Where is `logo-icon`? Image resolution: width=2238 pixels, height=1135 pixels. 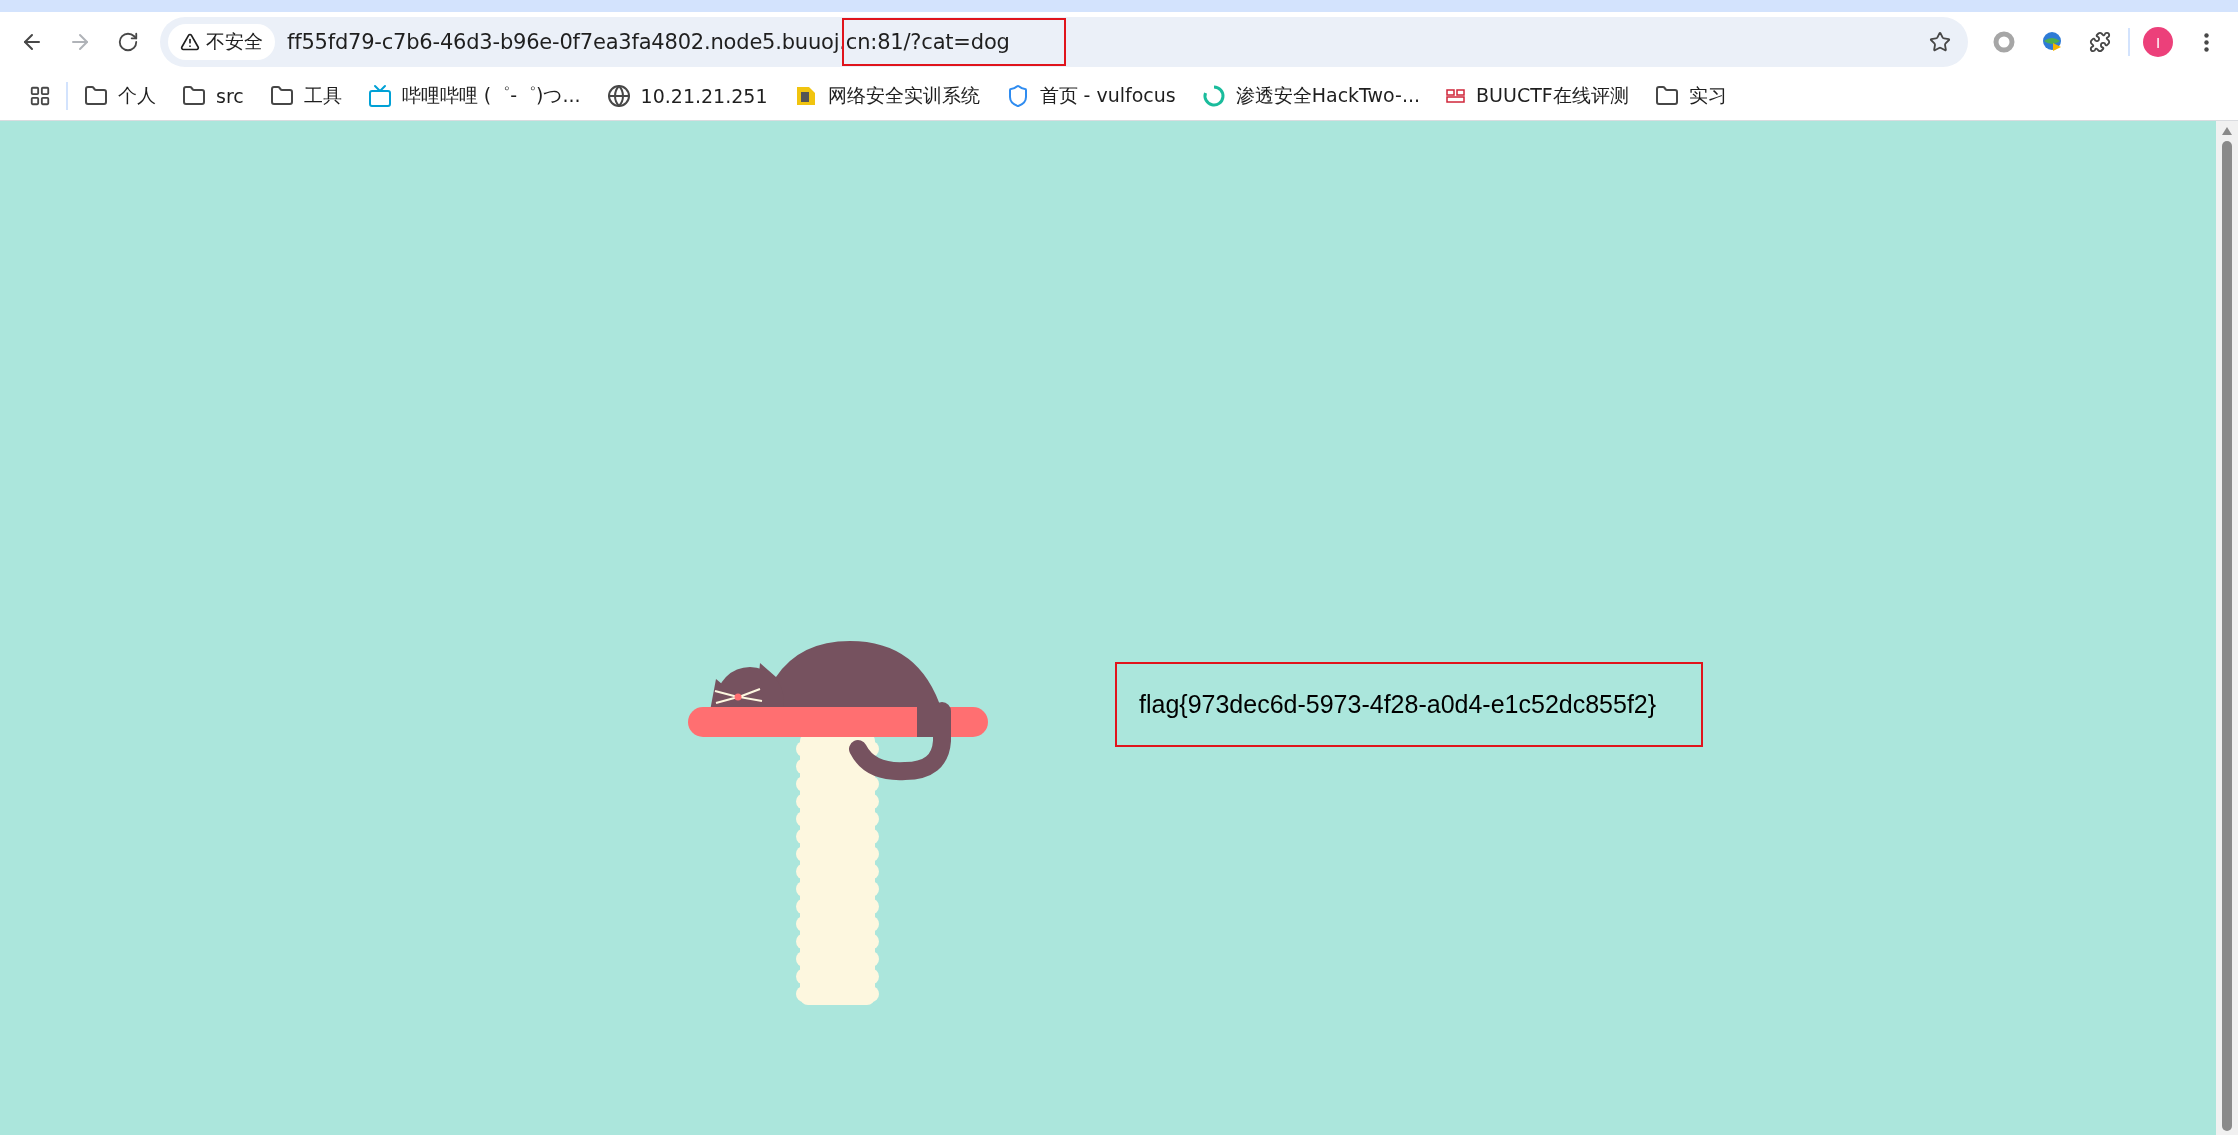
logo-icon is located at coordinates (1456, 96).